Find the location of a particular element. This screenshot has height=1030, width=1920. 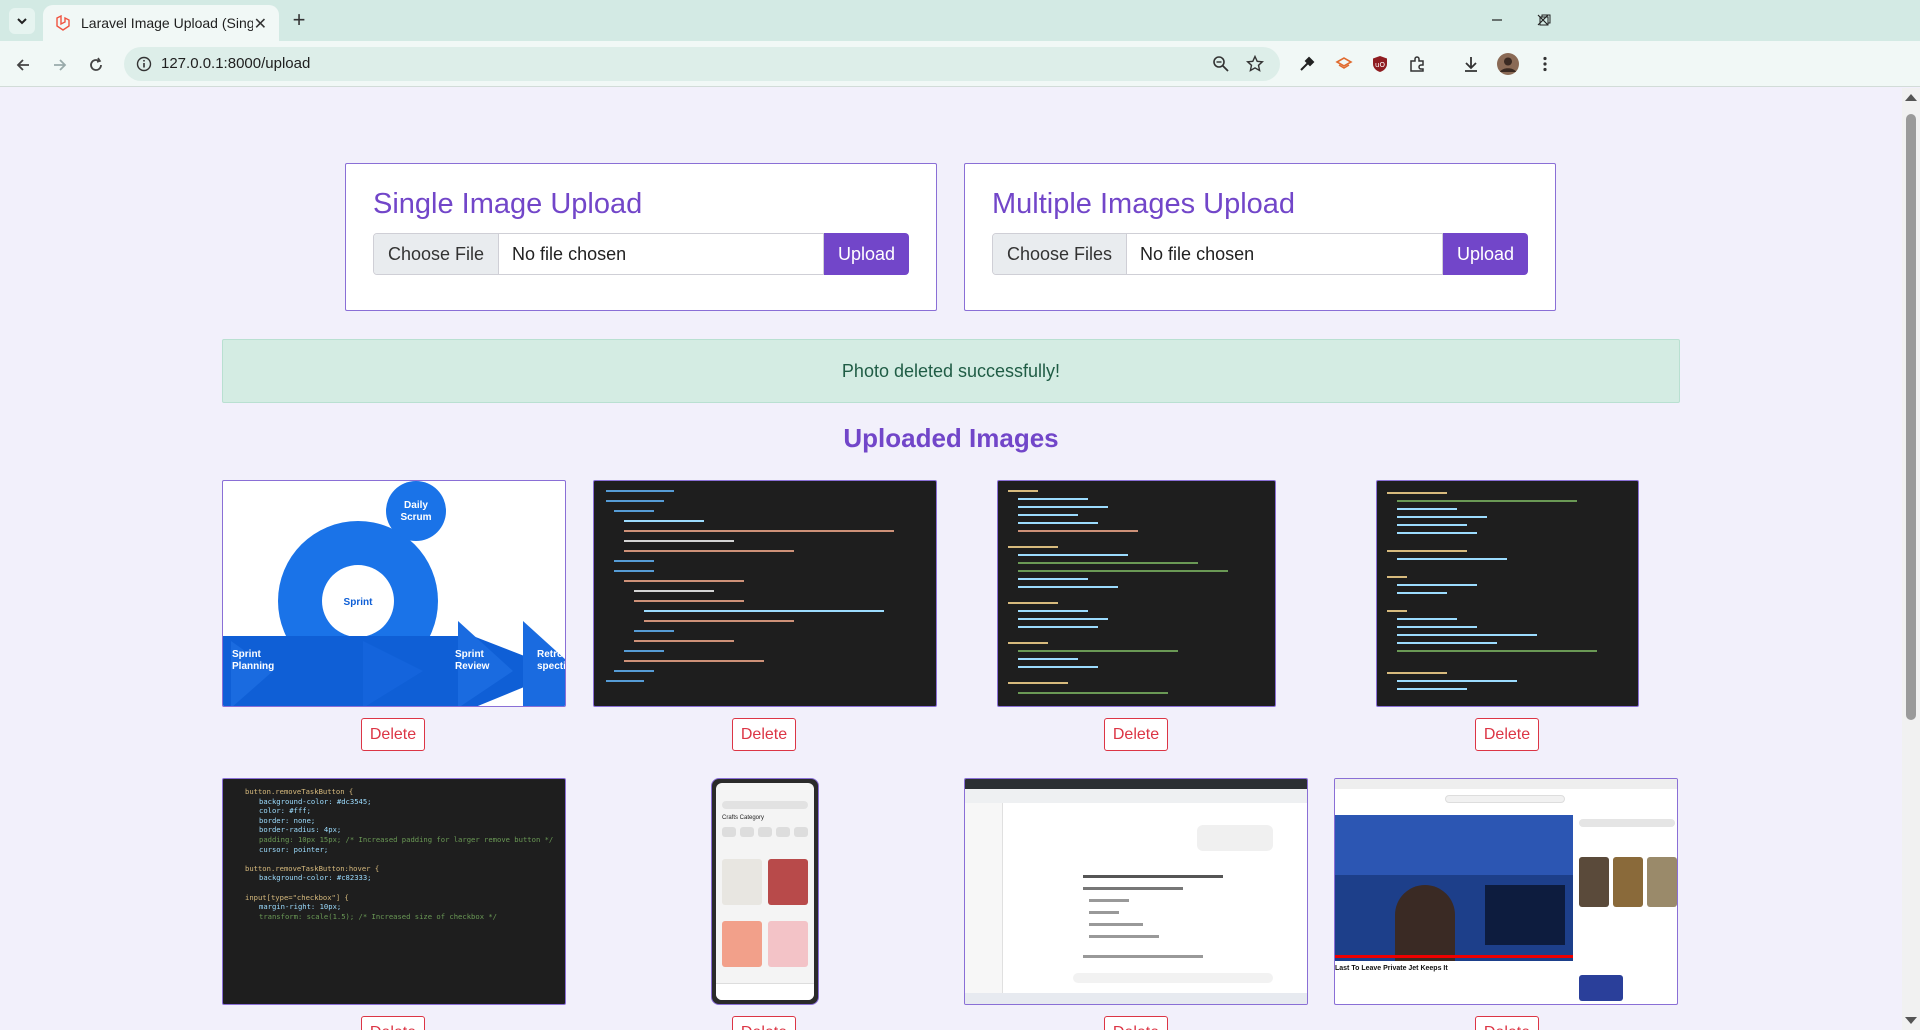

gallery-image-chat-screenshot is located at coordinates (1136, 891).